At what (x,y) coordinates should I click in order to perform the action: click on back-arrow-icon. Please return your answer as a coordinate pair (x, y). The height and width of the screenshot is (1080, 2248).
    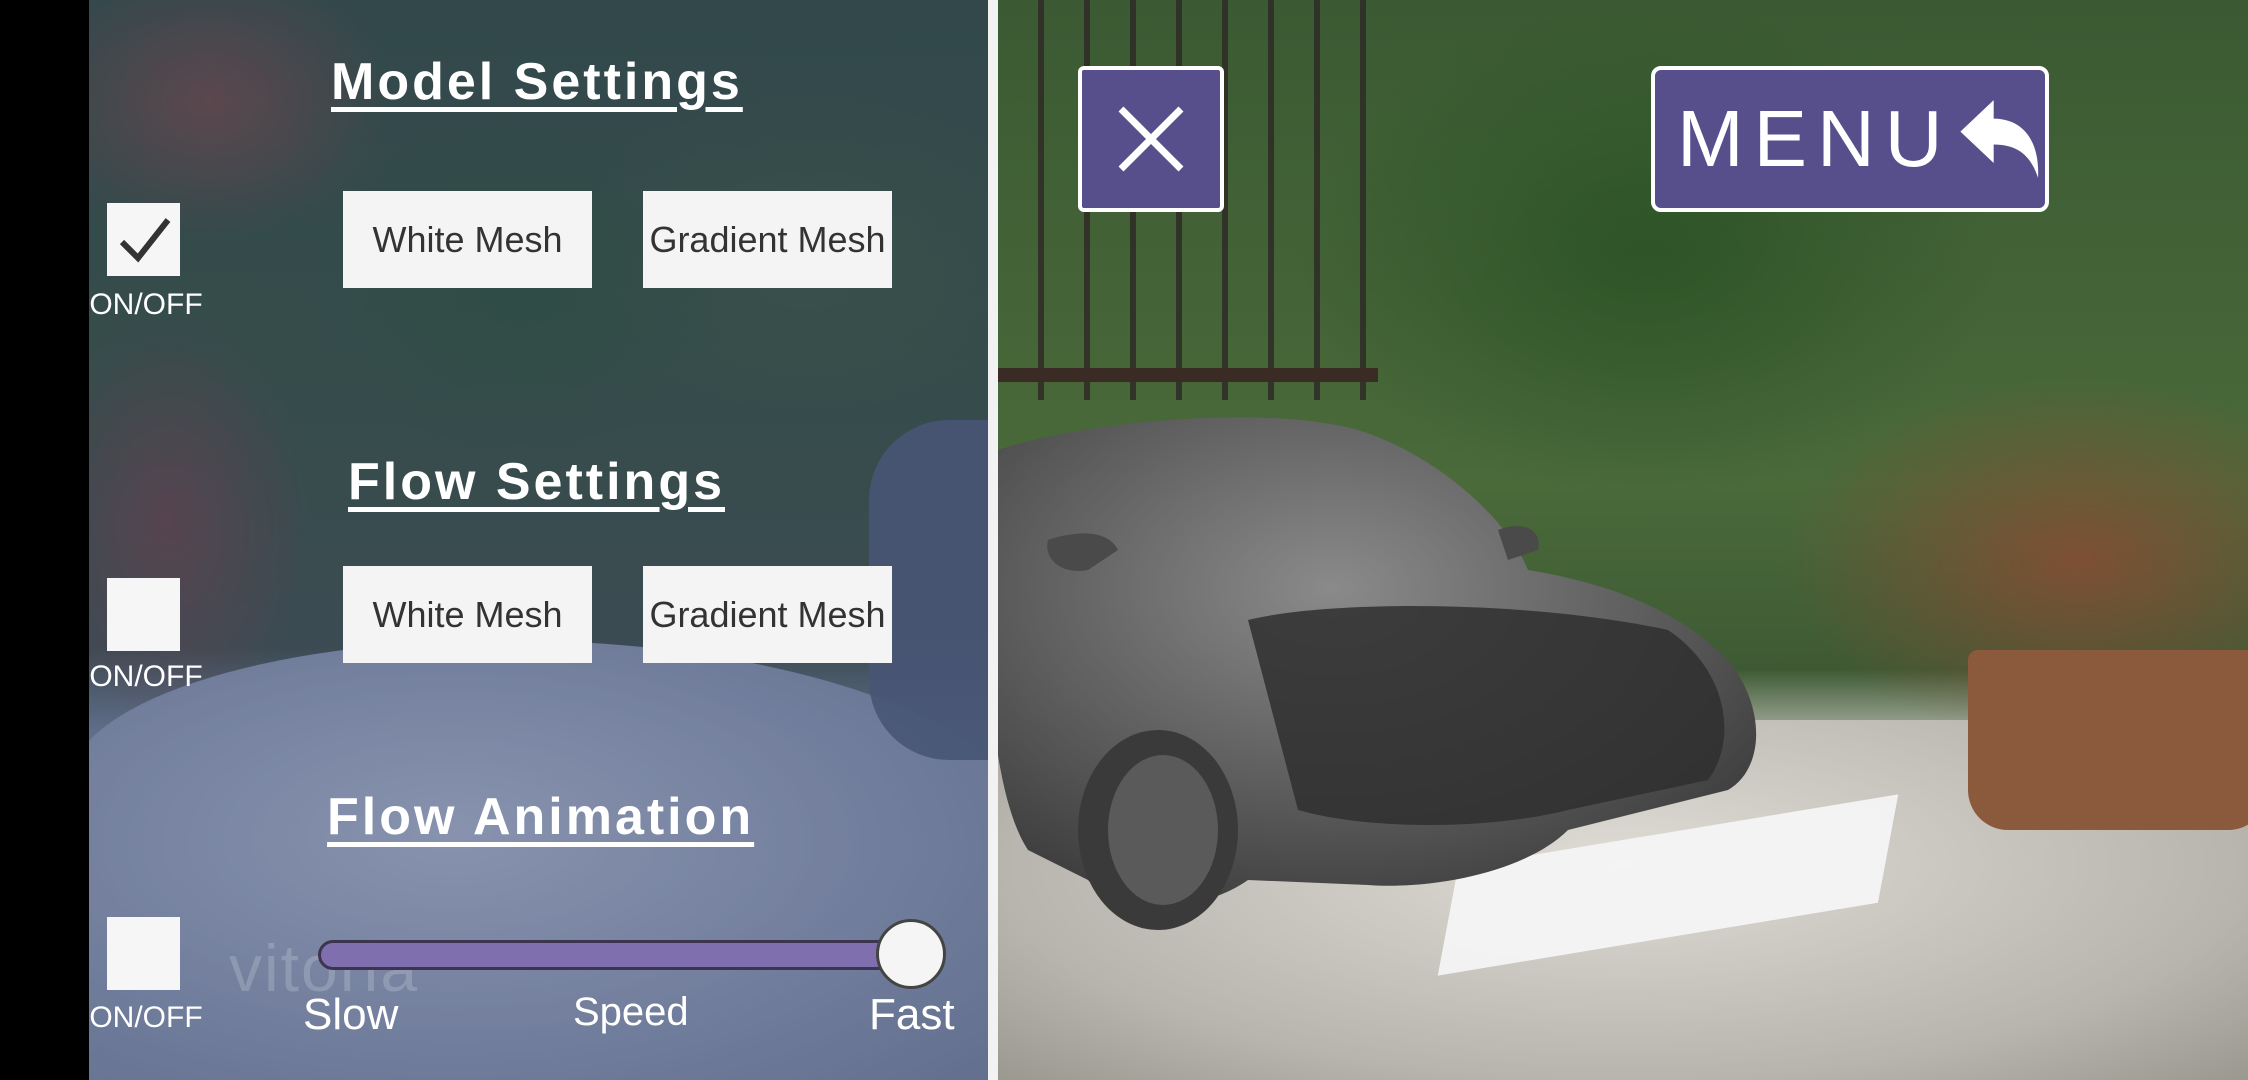
    Looking at the image, I should click on (1998, 139).